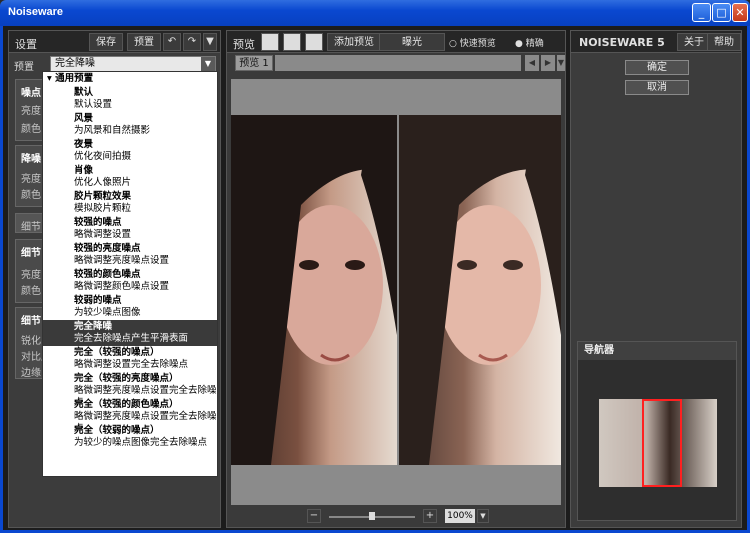  Describe the element at coordinates (122, 260) in the screenshot. I see `preset-option-desc: 略微调整亮度噪点设置` at that location.